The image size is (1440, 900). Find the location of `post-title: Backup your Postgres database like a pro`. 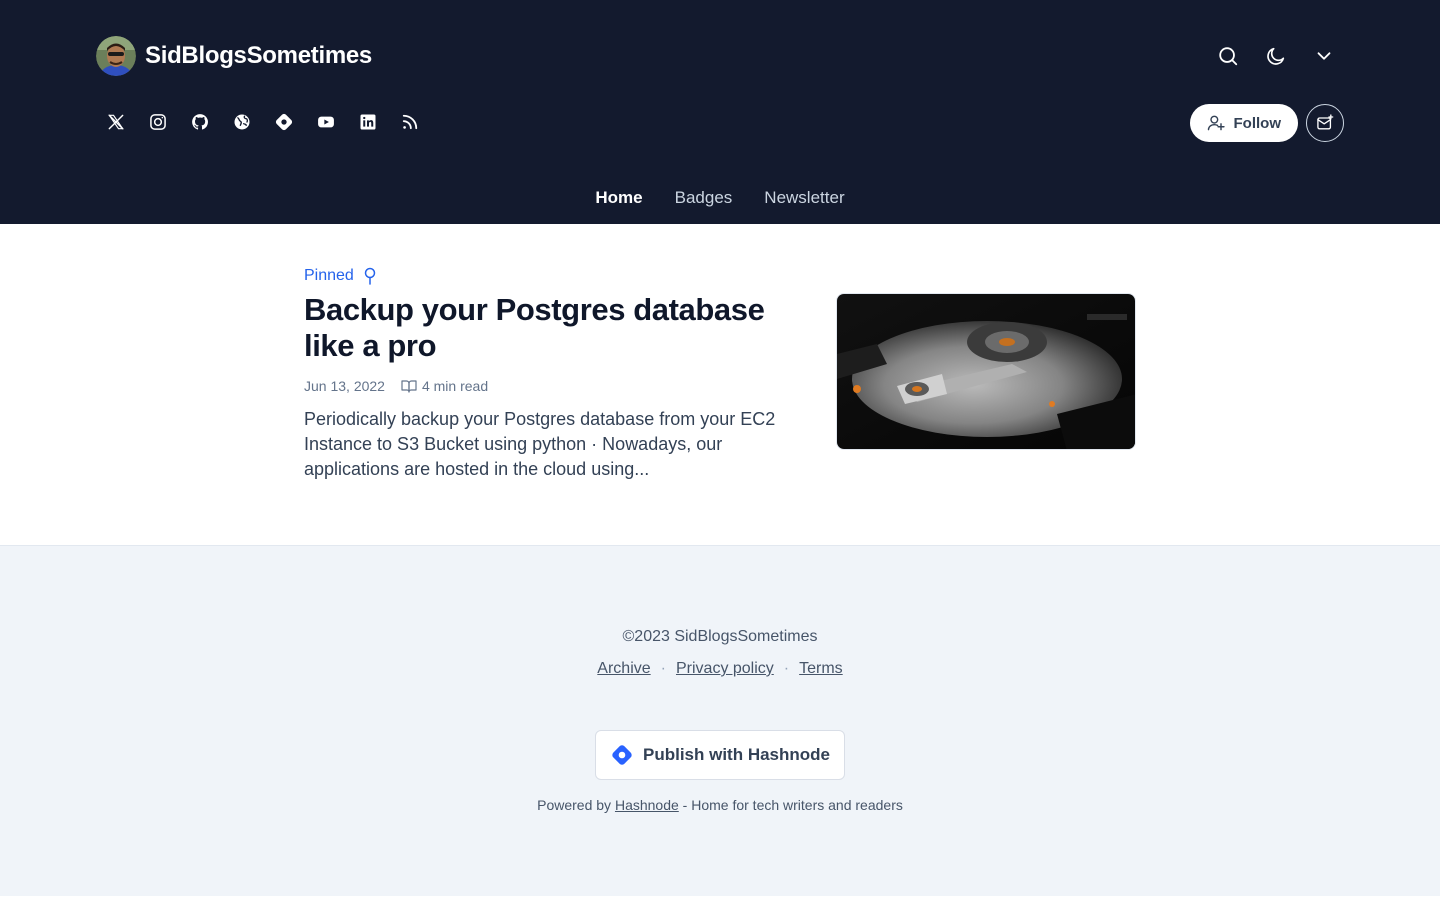

post-title: Backup your Postgres database like a pro is located at coordinates (554, 328).